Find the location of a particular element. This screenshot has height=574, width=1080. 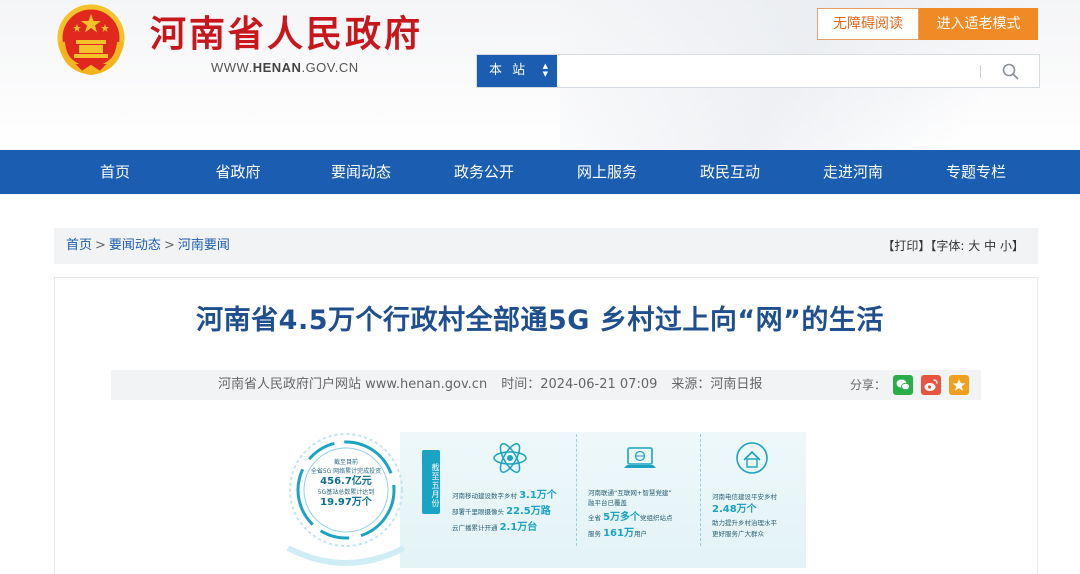

domain-suffix: .GOV.CN is located at coordinates (330, 67).